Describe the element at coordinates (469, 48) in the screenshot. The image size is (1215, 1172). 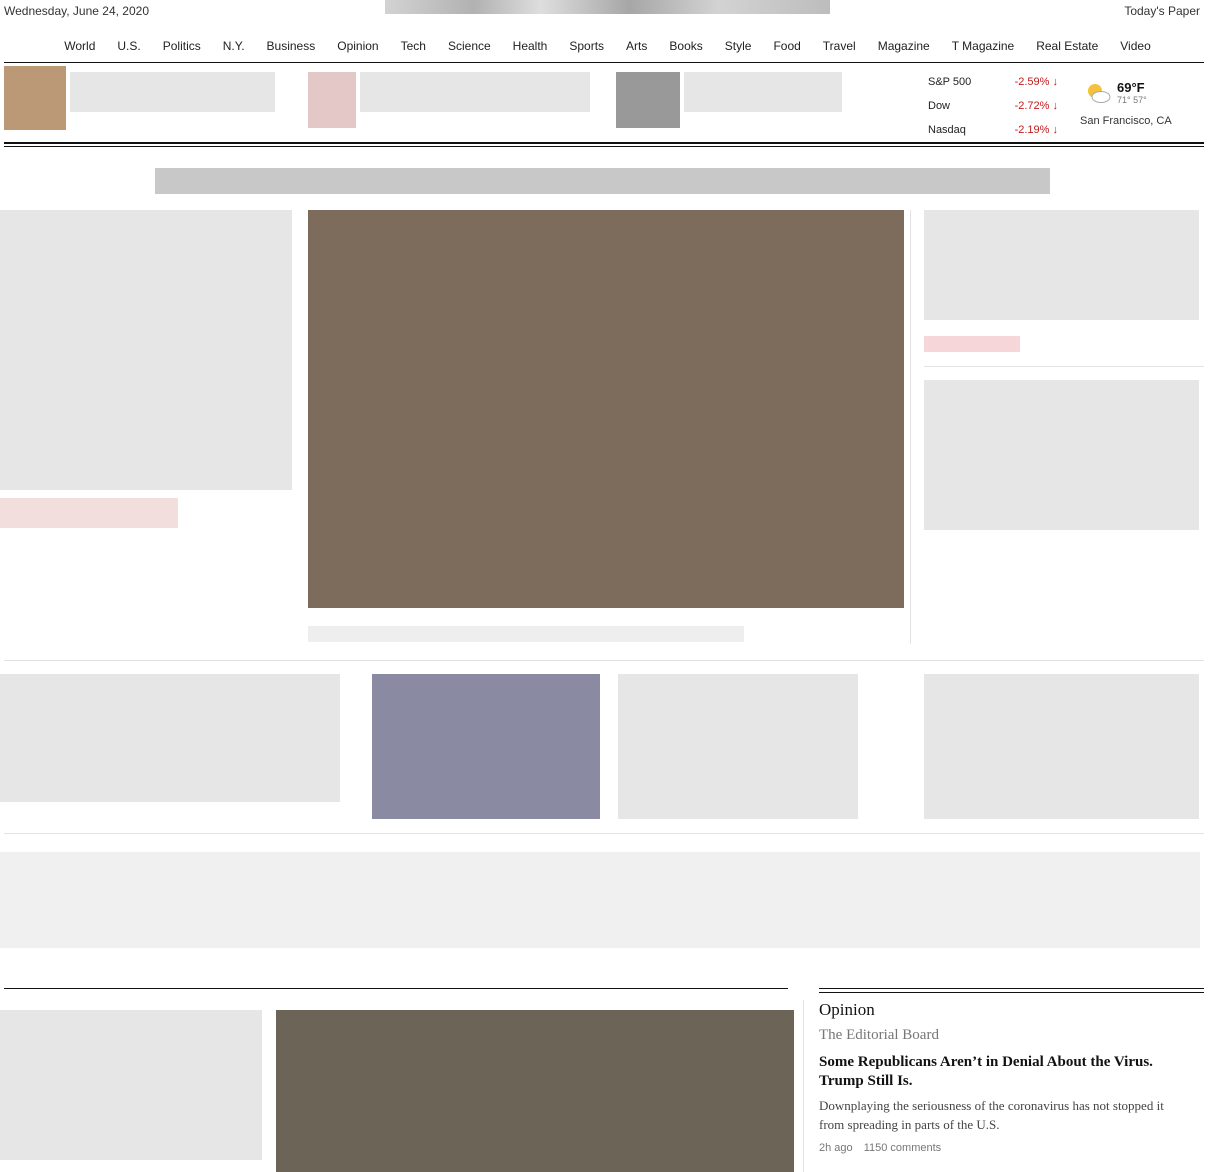
I see `nav-science: Science` at that location.